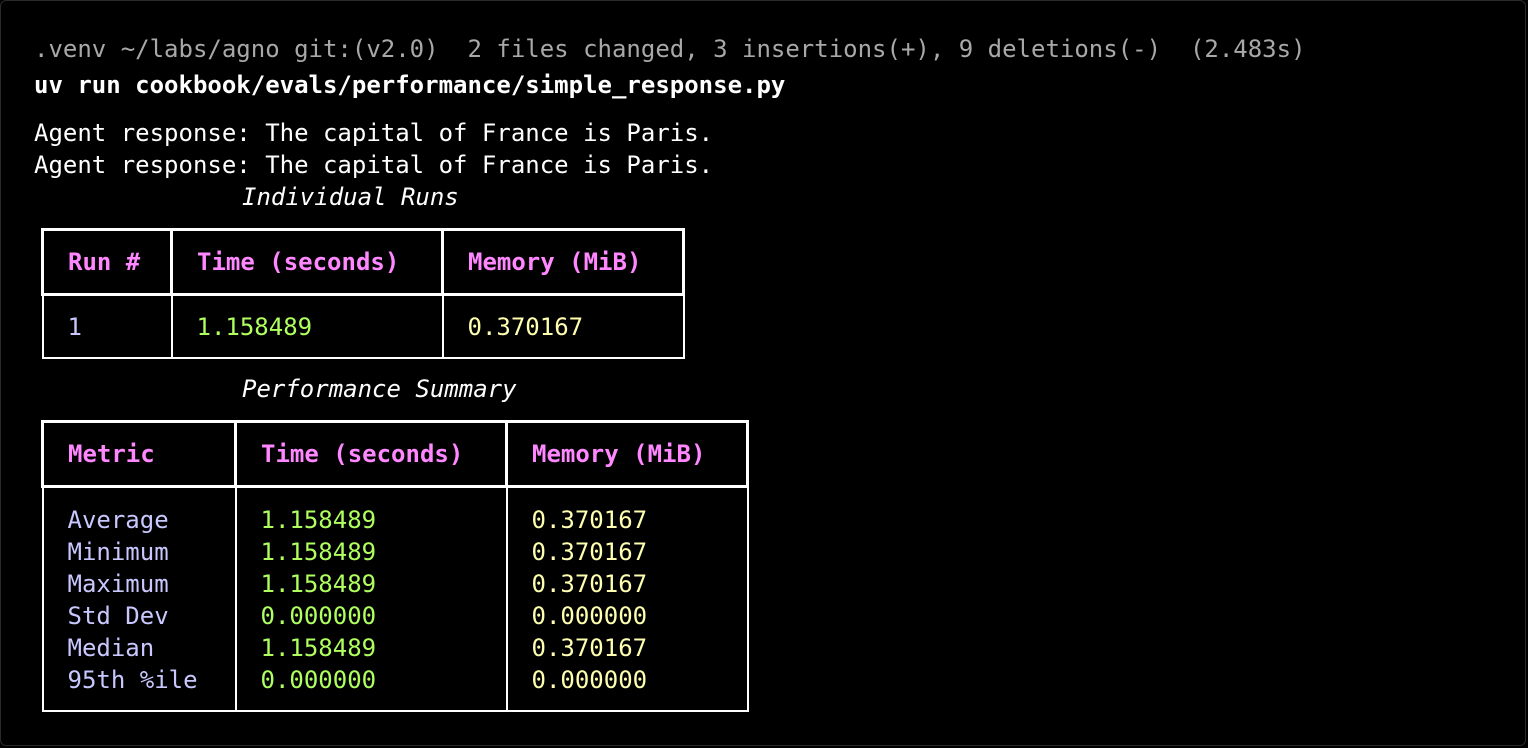 Image resolution: width=1528 pixels, height=748 pixels. Describe the element at coordinates (379, 389) in the screenshot. I see `performance-summary-title: Performance Summary` at that location.